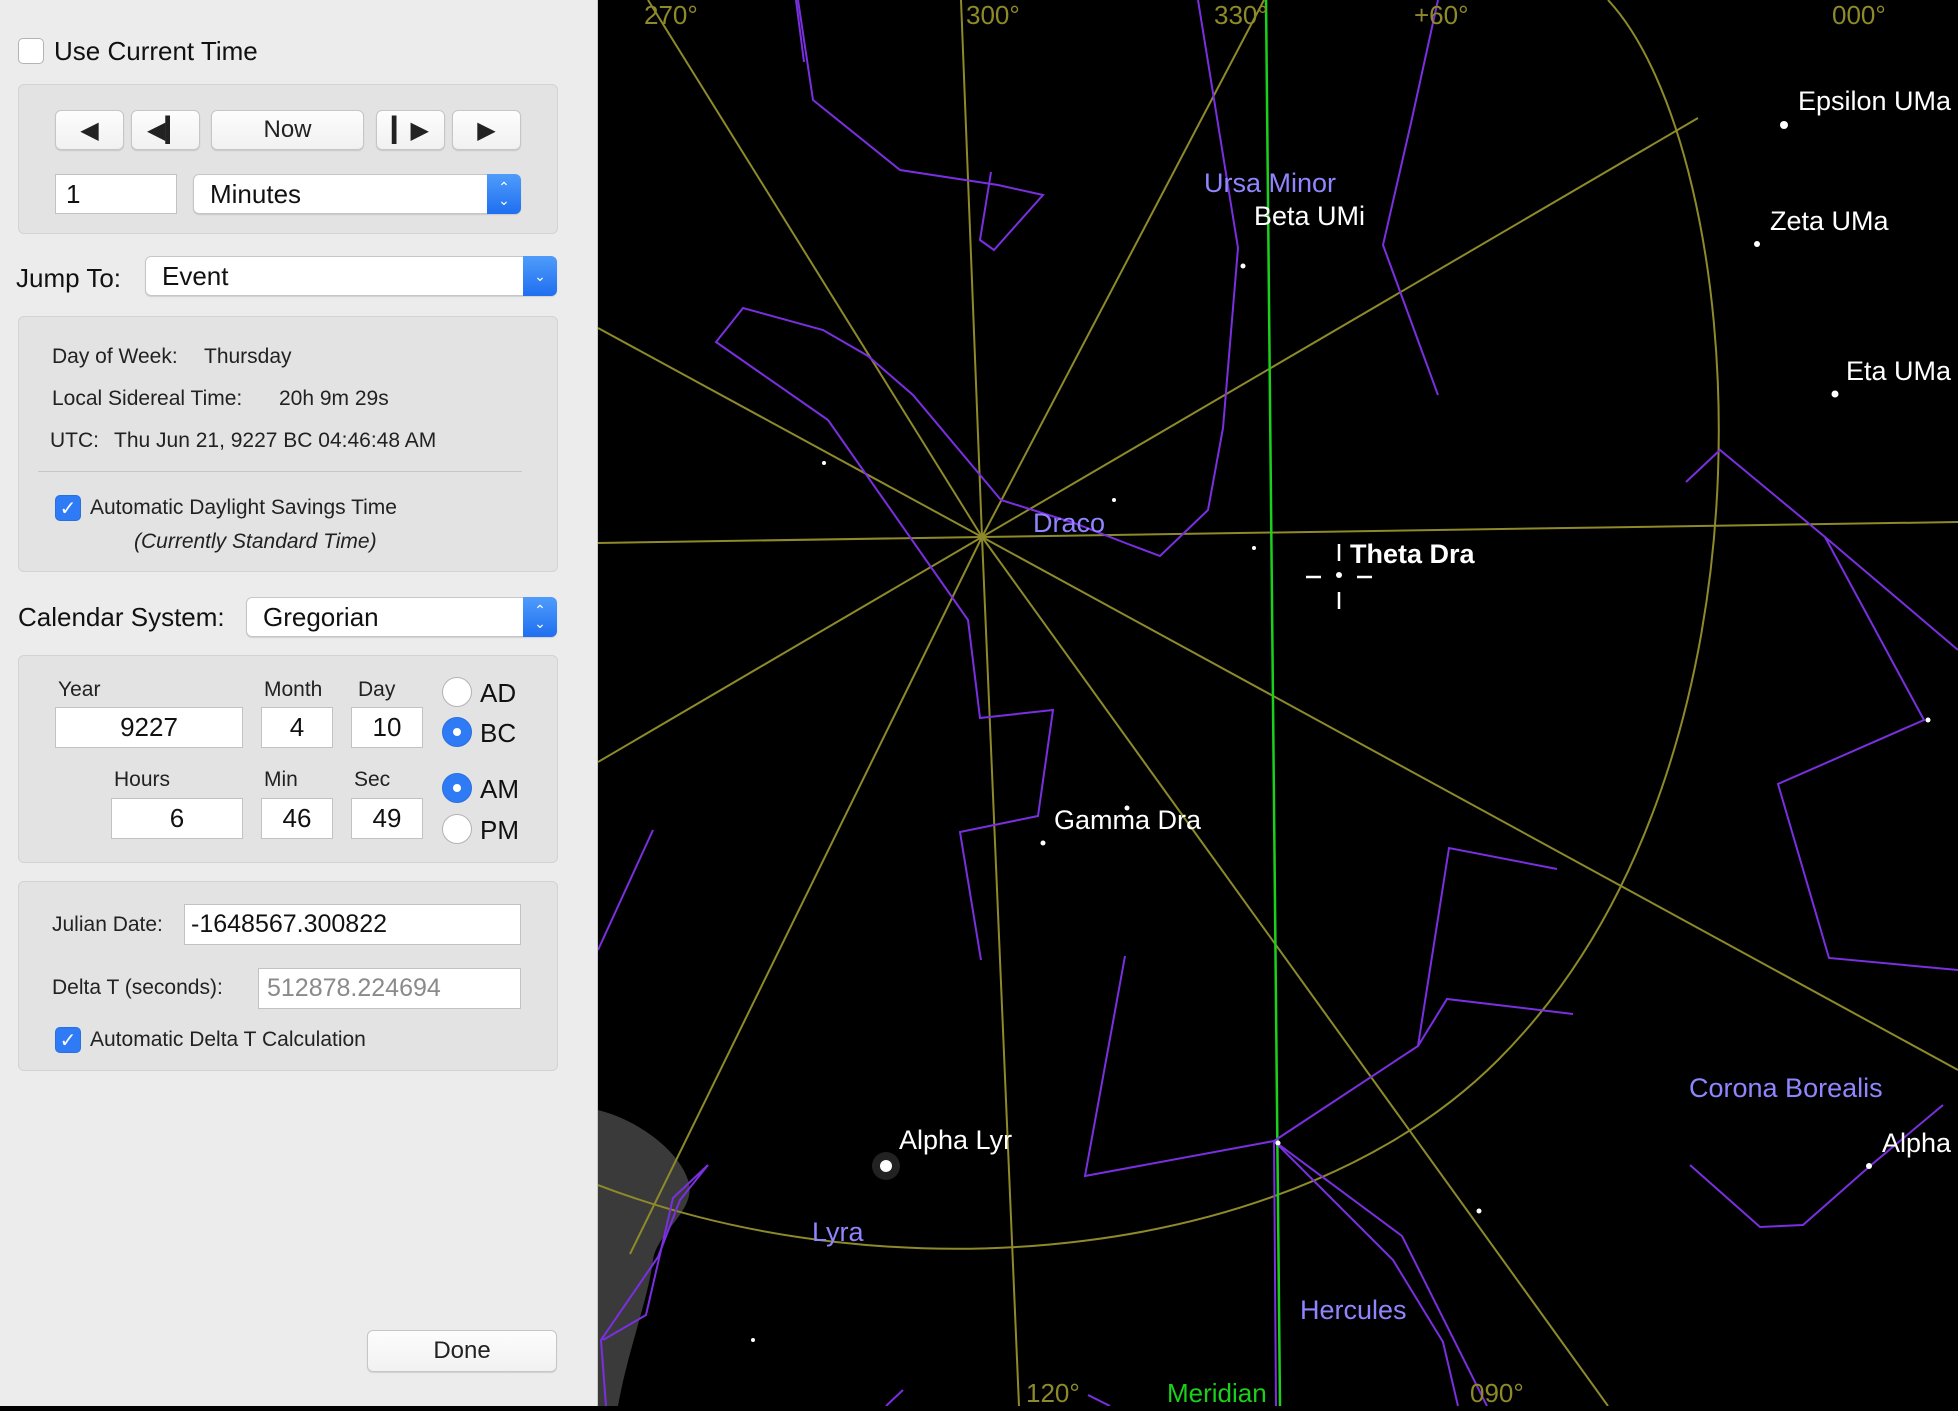 The image size is (1958, 1411). What do you see at coordinates (228, 1040) in the screenshot?
I see `auto-delta-t-label: Automatic Delta T Calculation` at bounding box center [228, 1040].